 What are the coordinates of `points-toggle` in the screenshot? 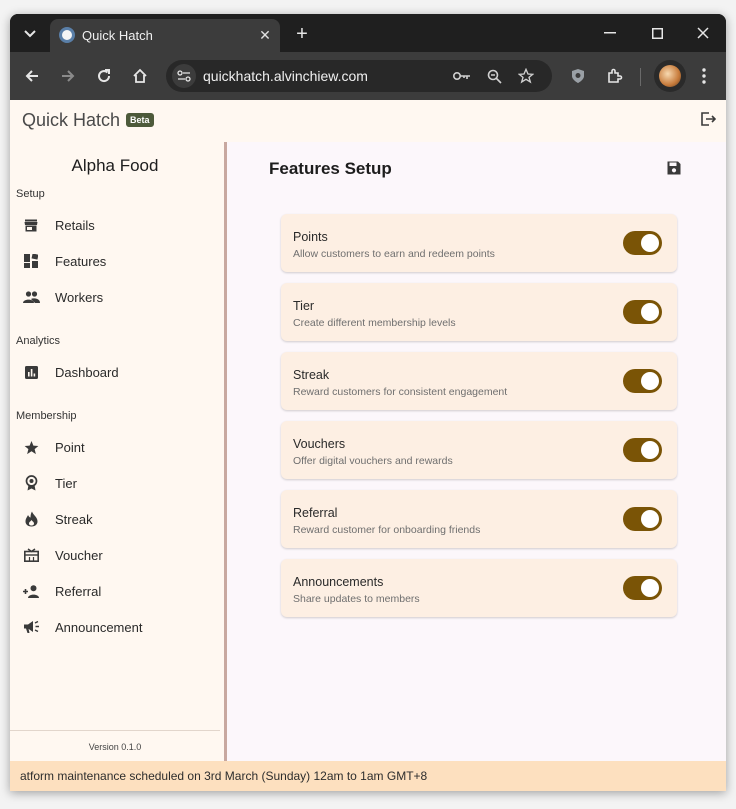 It's located at (642, 243).